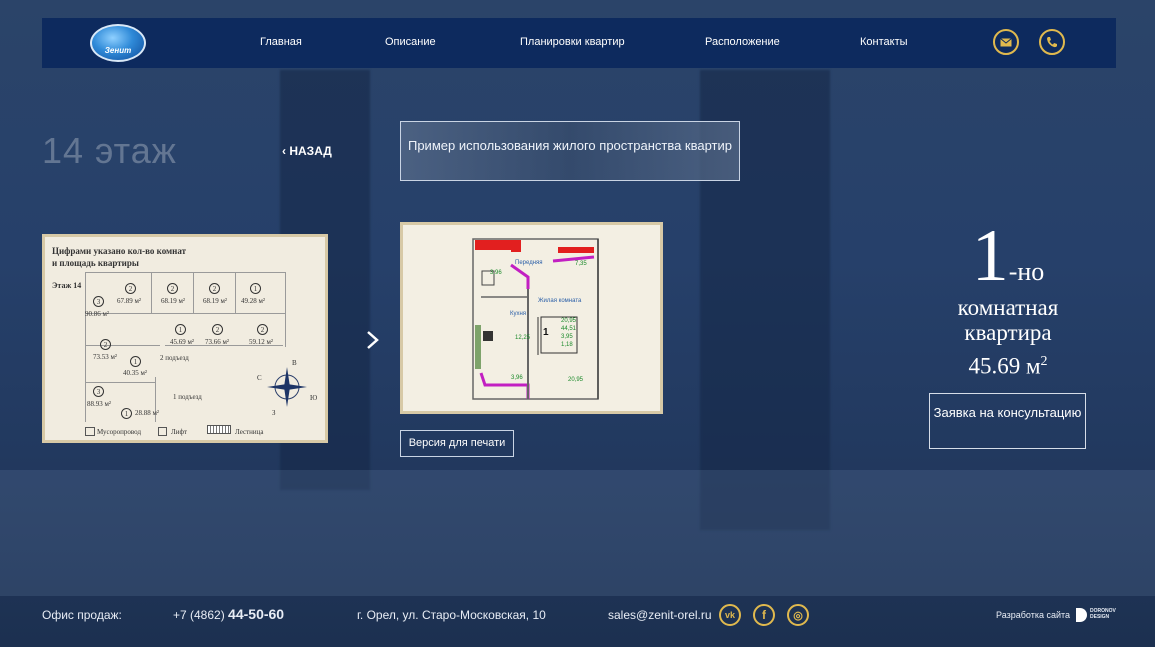  I want to click on floor-title: 14 этаж, so click(109, 150).